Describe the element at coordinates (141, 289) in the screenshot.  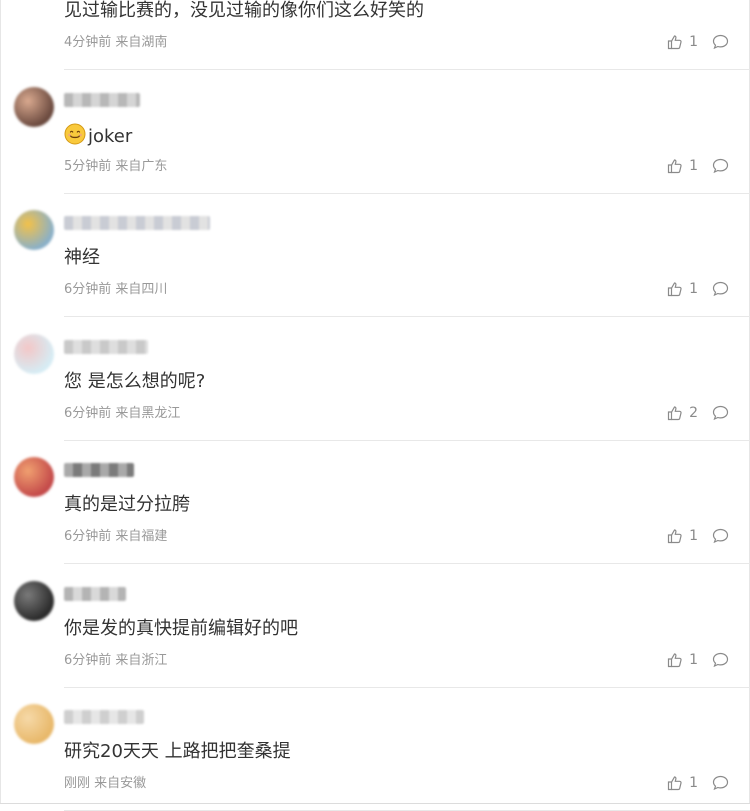
I see `comment-location: 来自四川` at that location.